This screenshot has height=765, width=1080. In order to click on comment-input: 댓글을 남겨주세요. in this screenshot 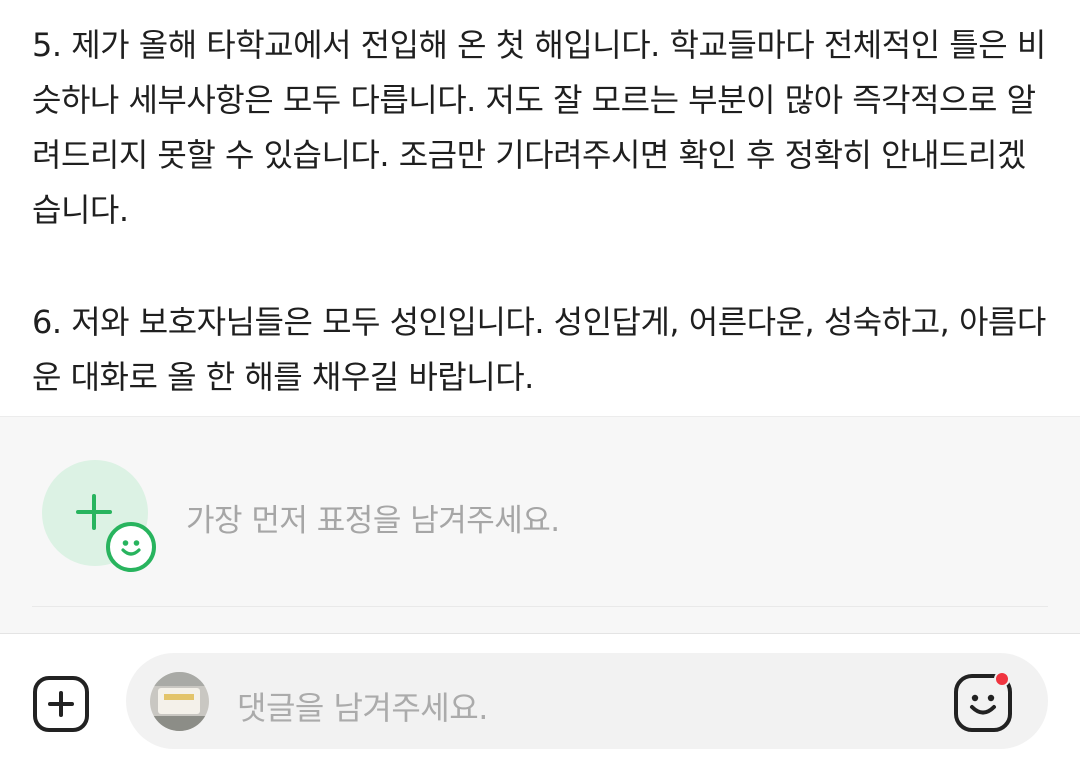, I will do `click(587, 701)`.